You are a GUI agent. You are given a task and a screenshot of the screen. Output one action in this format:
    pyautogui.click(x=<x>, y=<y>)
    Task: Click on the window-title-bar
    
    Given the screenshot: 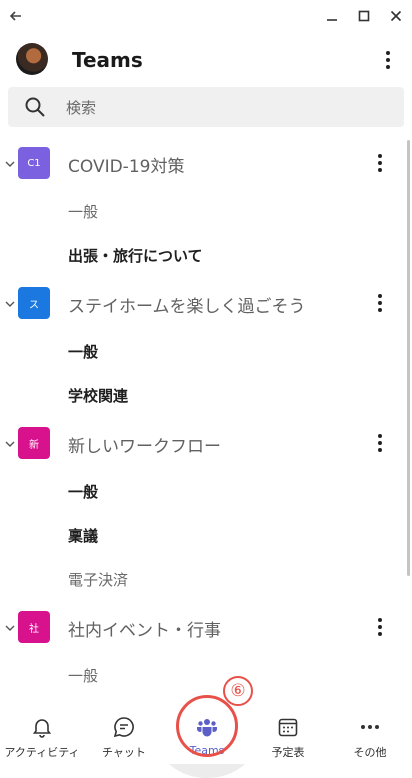 What is the action you would take?
    pyautogui.click(x=206, y=16)
    